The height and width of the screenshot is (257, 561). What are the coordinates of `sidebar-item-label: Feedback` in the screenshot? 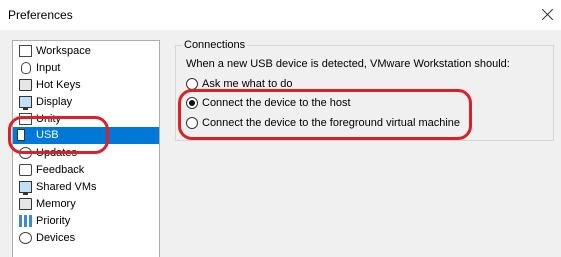 It's located at (60, 170).